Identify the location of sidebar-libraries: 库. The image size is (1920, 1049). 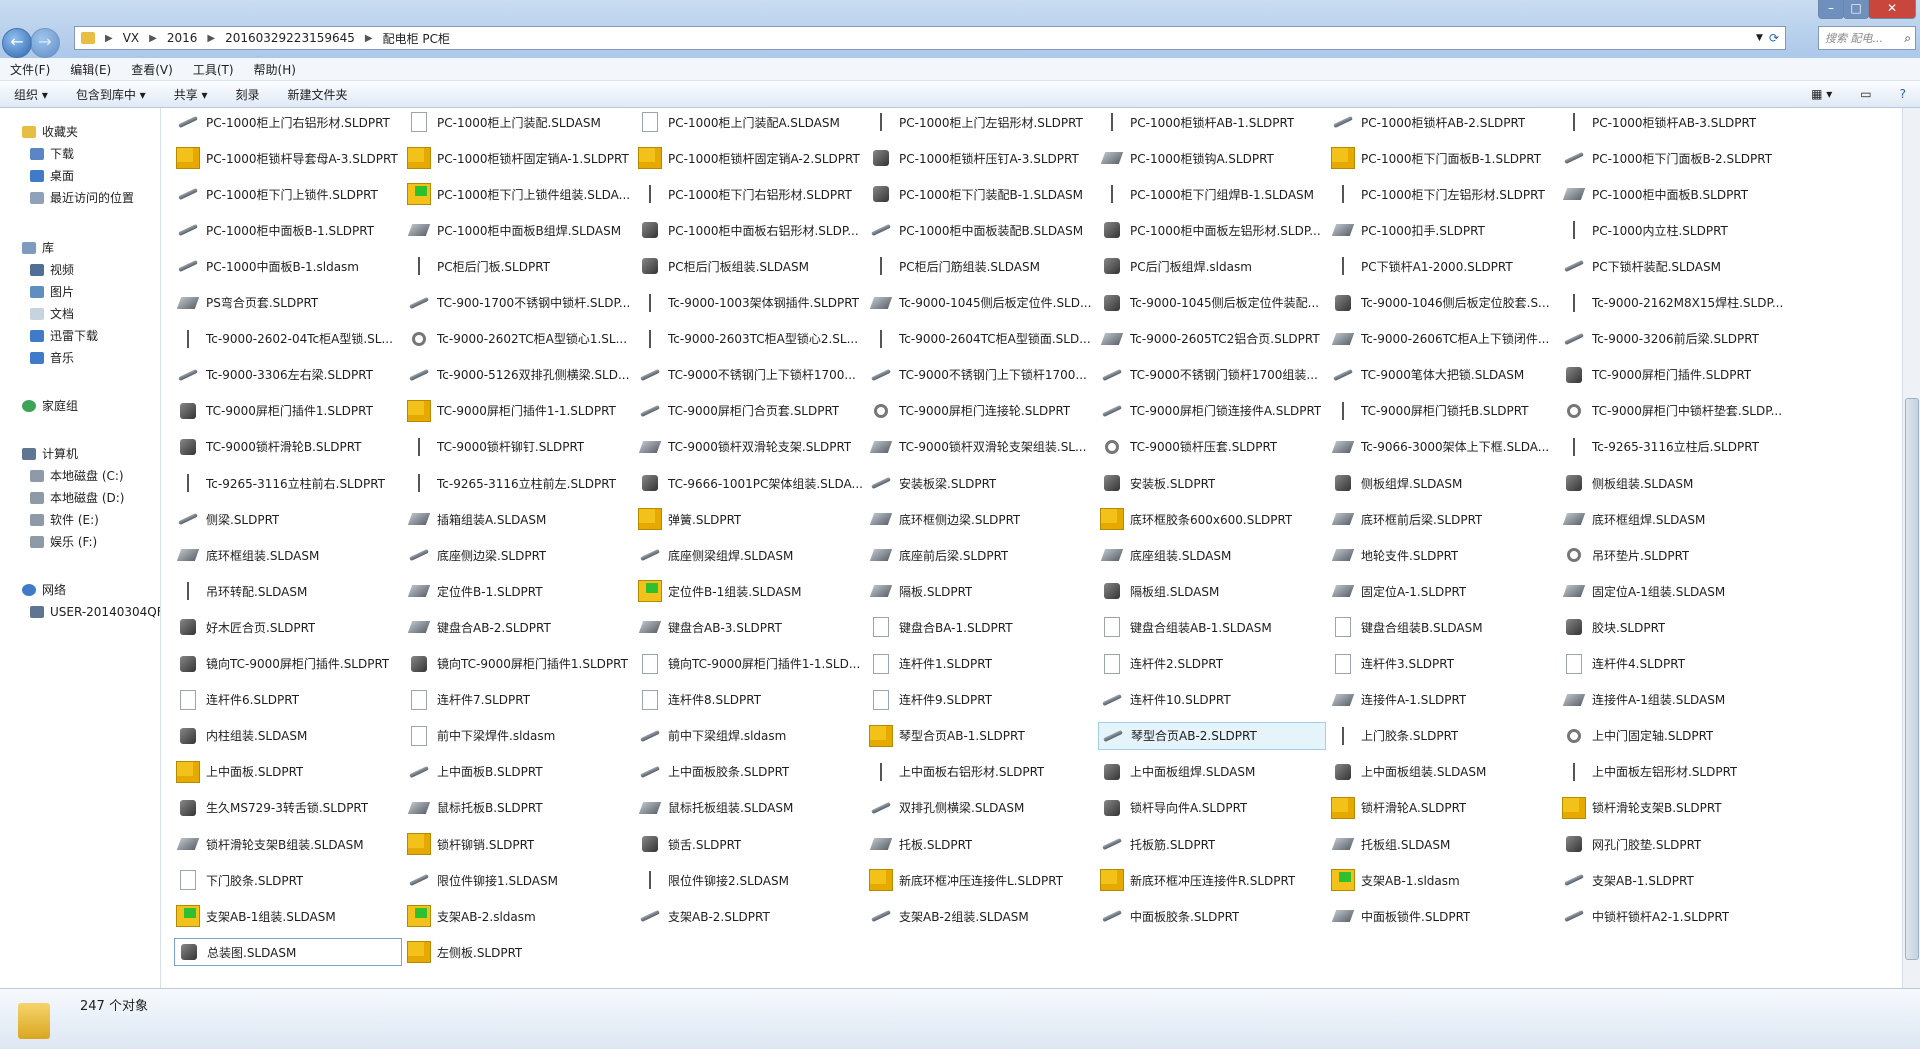
(38, 248).